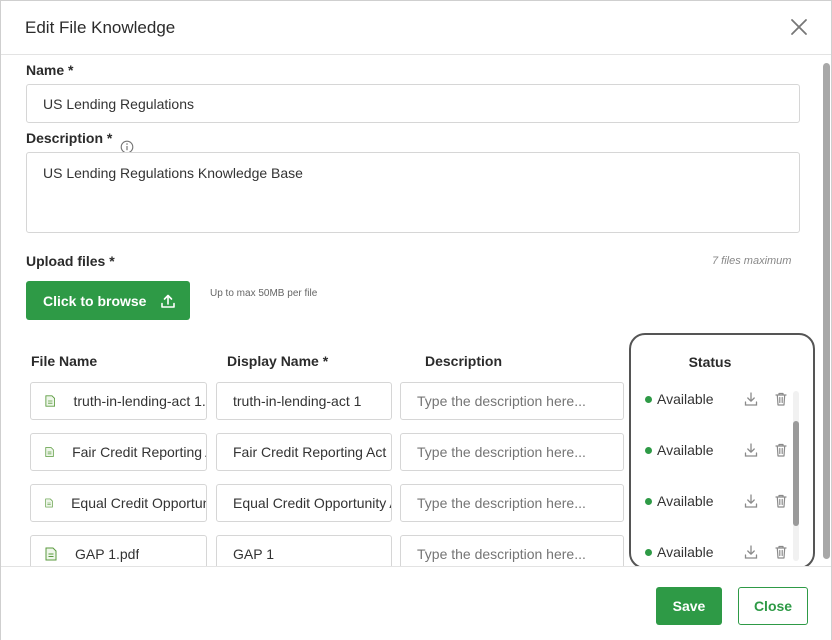 This screenshot has height=640, width=832. What do you see at coordinates (710, 362) in the screenshot?
I see `column-header-status: Status` at bounding box center [710, 362].